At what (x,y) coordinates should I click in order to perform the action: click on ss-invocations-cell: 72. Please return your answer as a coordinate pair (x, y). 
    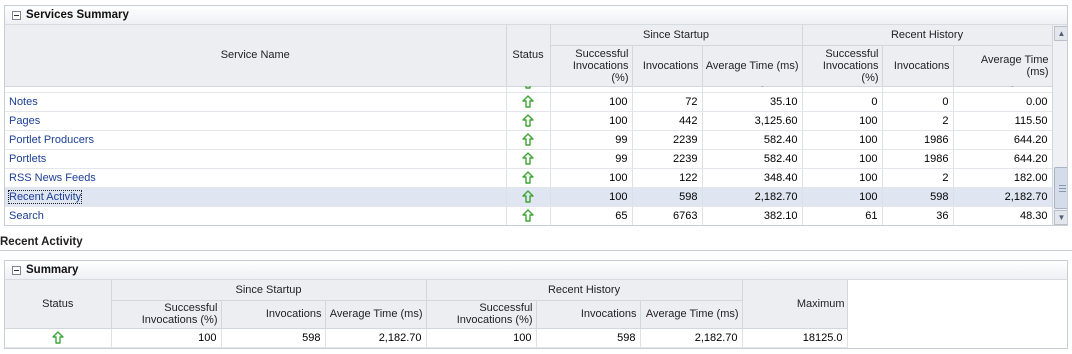
    Looking at the image, I should click on (667, 102).